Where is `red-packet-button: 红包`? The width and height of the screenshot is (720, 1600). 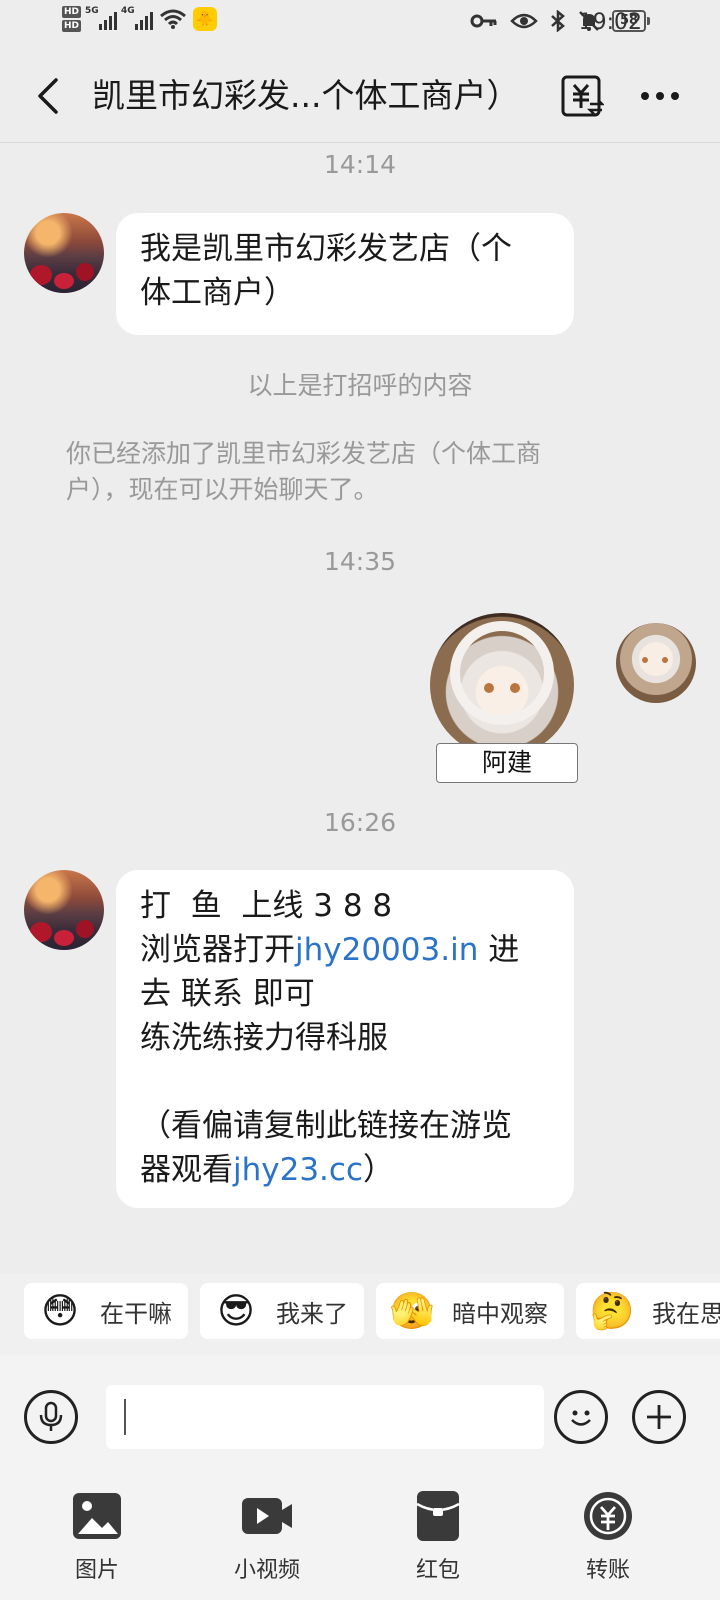
red-packet-button: 红包 is located at coordinates (438, 1537).